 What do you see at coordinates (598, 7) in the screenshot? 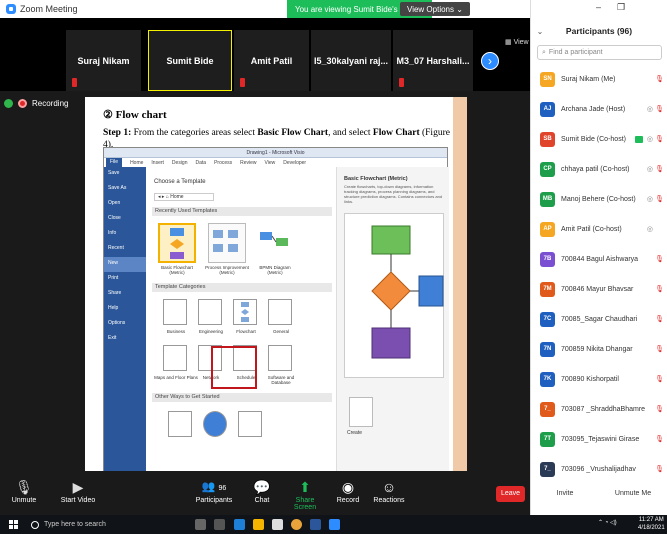
I see `minimize-icon: –` at bounding box center [598, 7].